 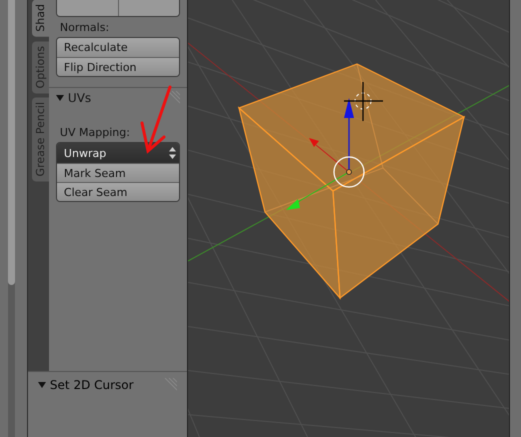 What do you see at coordinates (95, 132) in the screenshot?
I see `uv-mapping-label: UV Mapping:` at bounding box center [95, 132].